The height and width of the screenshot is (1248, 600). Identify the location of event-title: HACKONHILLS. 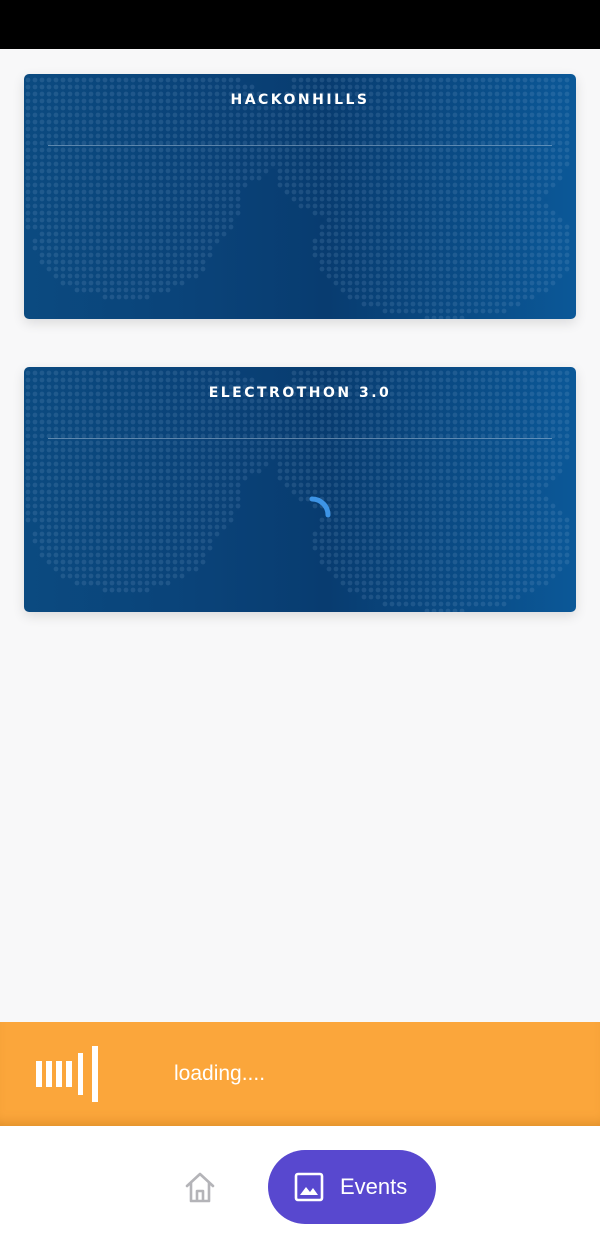
(300, 100).